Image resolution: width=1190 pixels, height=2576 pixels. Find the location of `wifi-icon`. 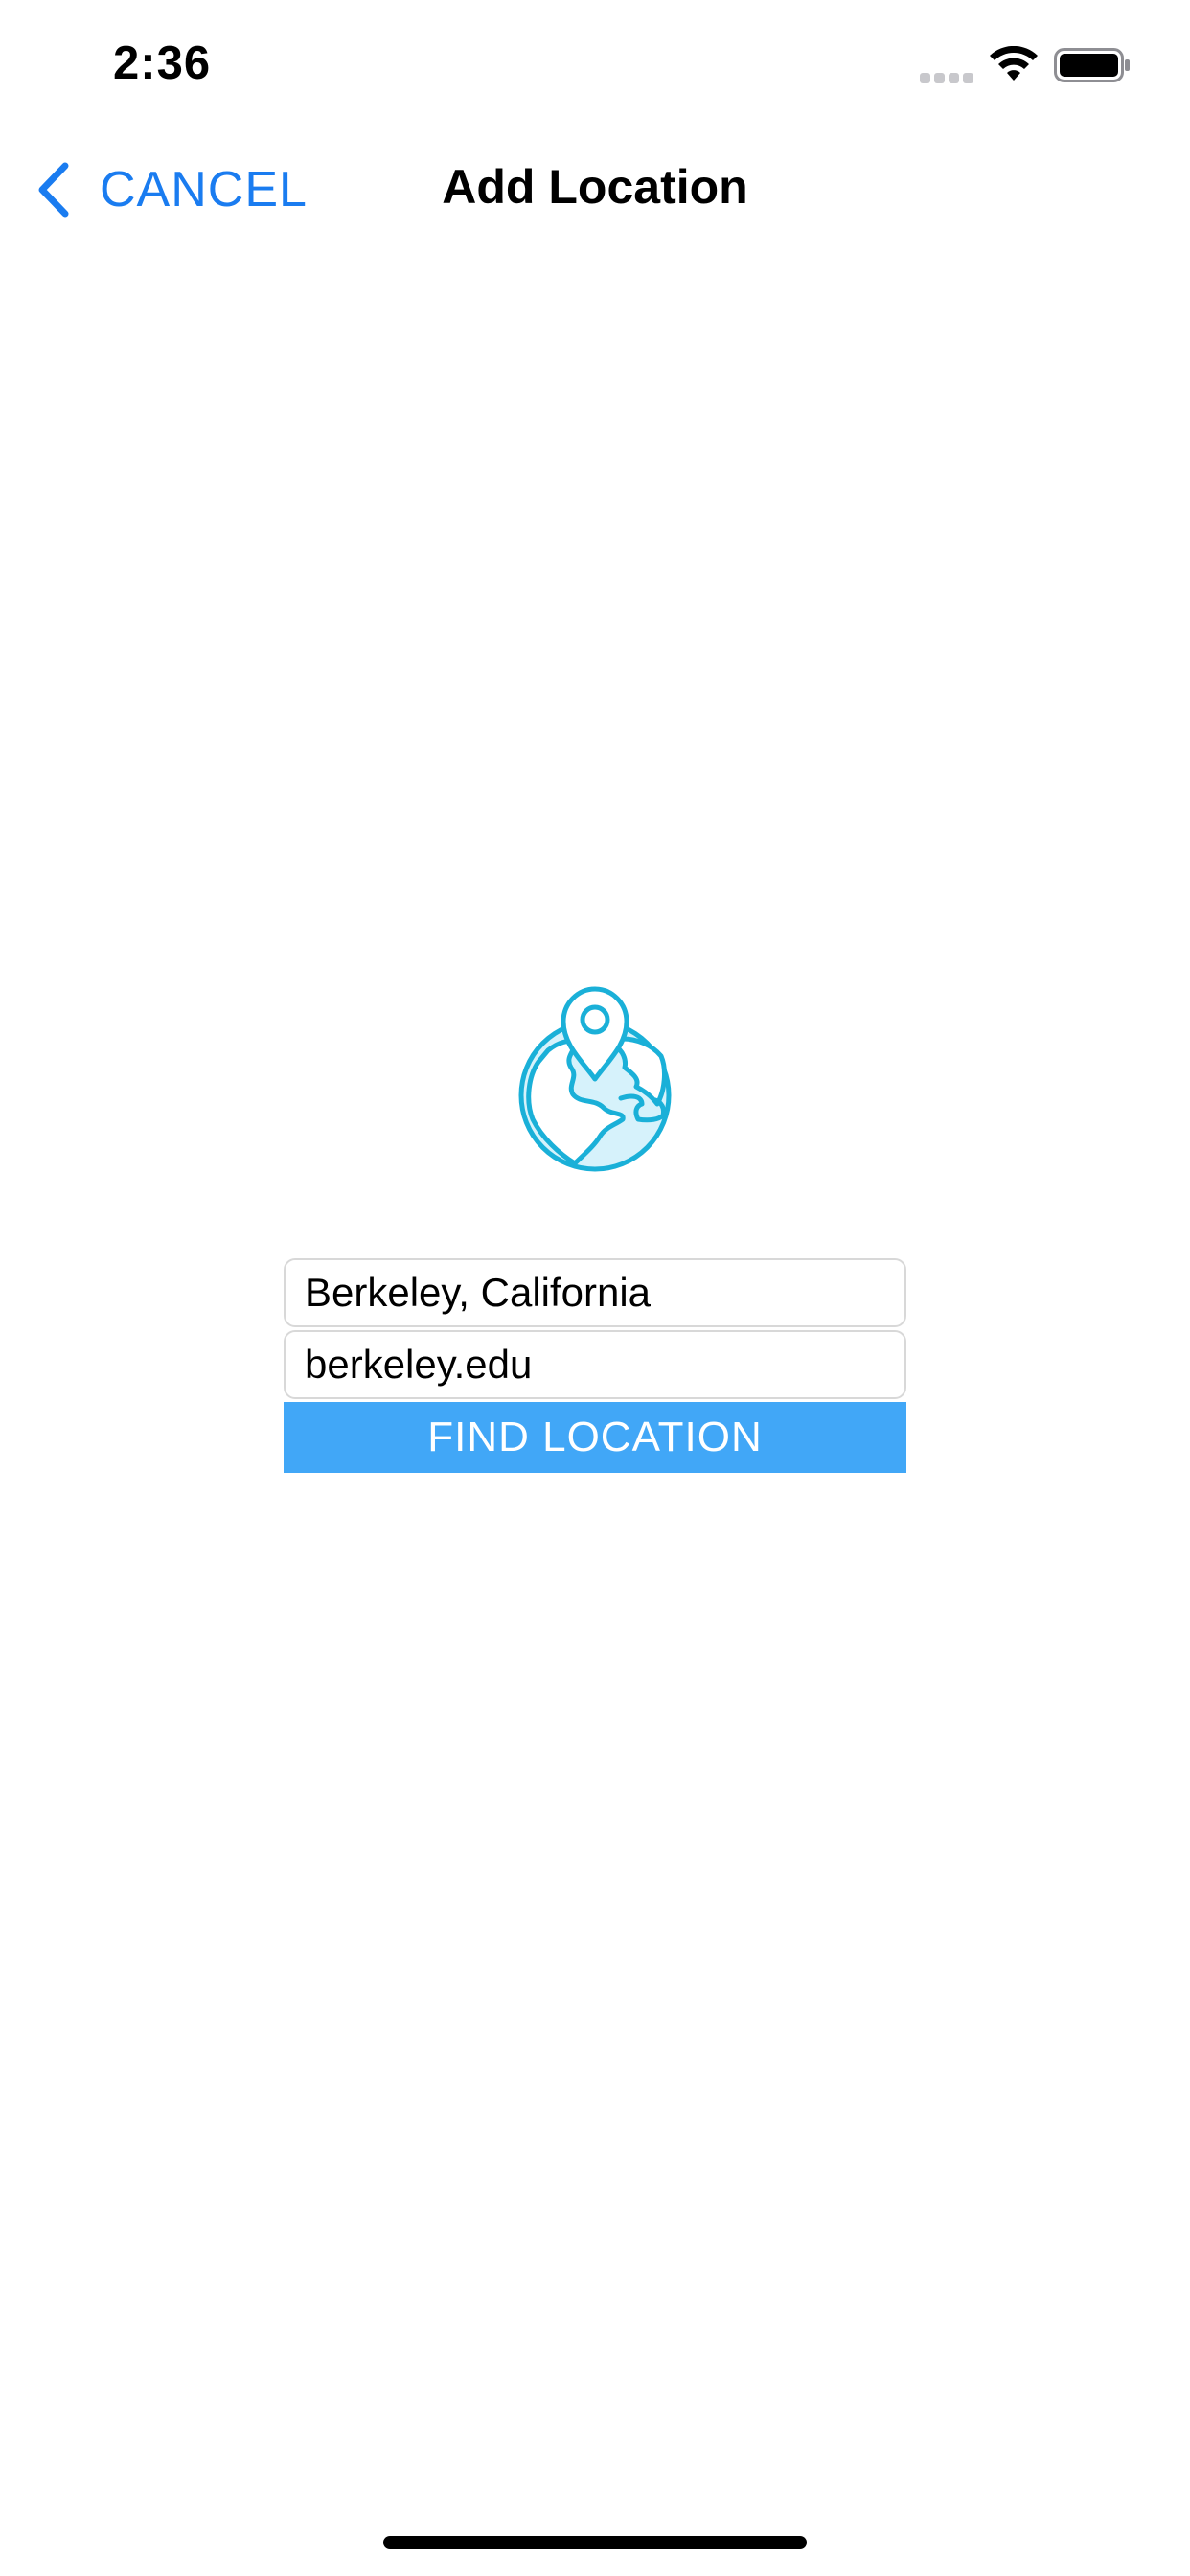

wifi-icon is located at coordinates (1014, 63).